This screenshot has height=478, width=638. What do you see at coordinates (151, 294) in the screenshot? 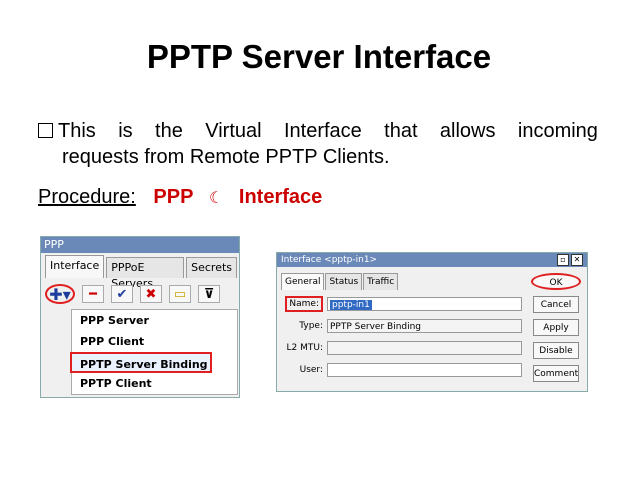
I see `disable-button: ✖` at bounding box center [151, 294].